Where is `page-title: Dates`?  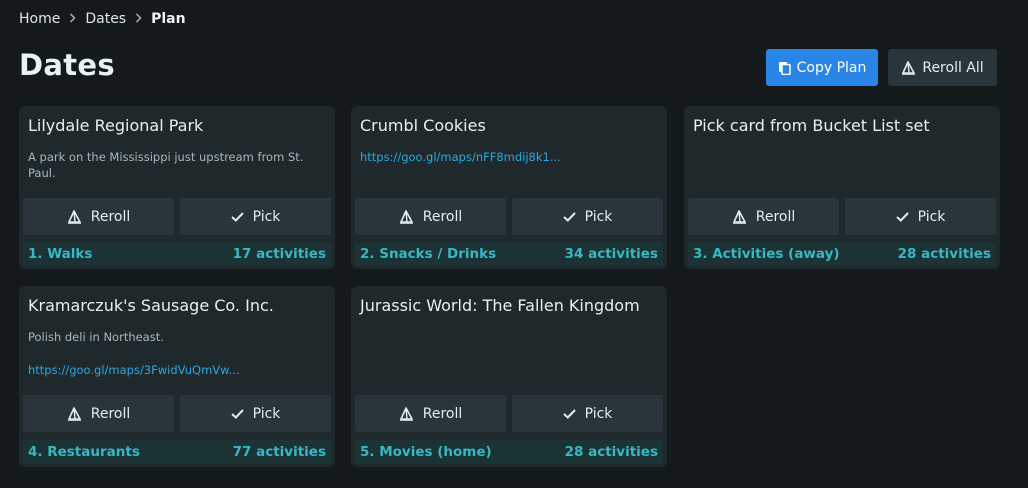
page-title: Dates is located at coordinates (67, 65).